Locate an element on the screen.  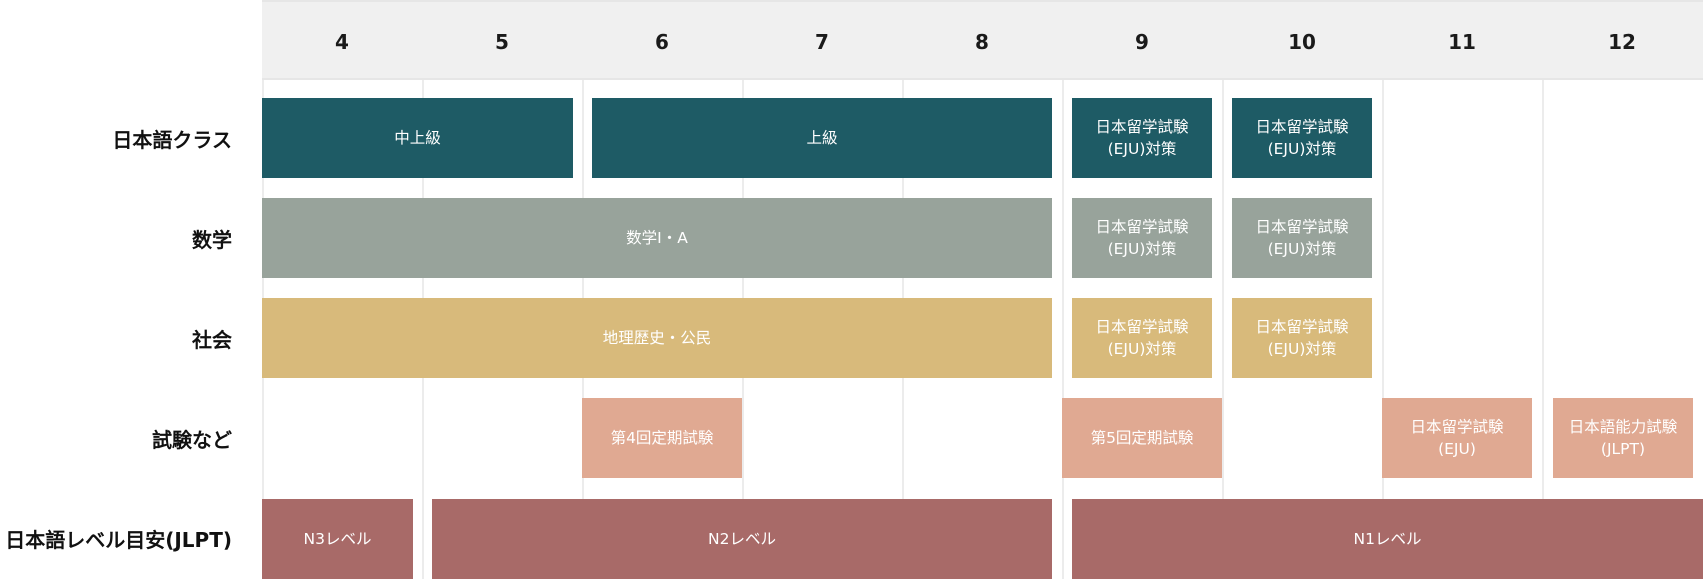
row-label-jlpt-level: 日本語レベル目安(JLPT) is located at coordinates (118, 540).